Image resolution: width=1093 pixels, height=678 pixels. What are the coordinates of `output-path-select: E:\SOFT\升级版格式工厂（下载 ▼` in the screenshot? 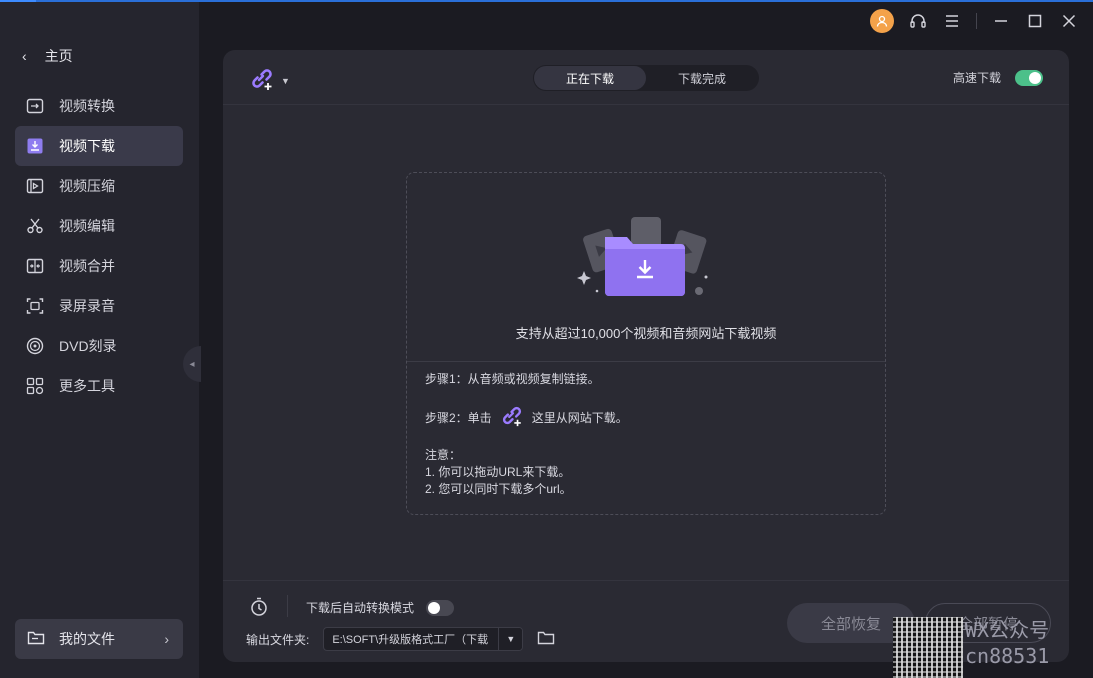 It's located at (423, 639).